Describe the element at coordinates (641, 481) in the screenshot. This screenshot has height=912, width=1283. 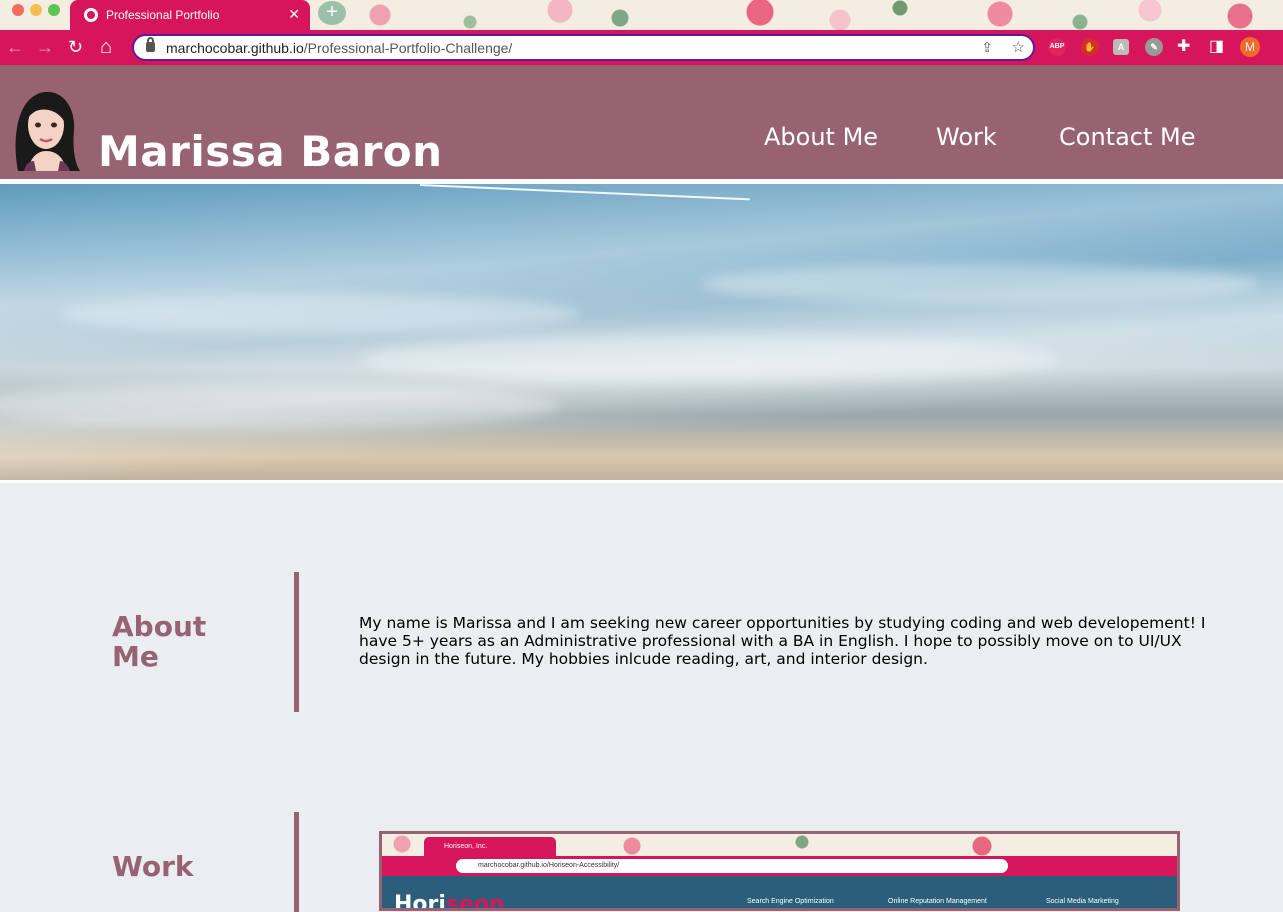
I see `hero-divider` at that location.